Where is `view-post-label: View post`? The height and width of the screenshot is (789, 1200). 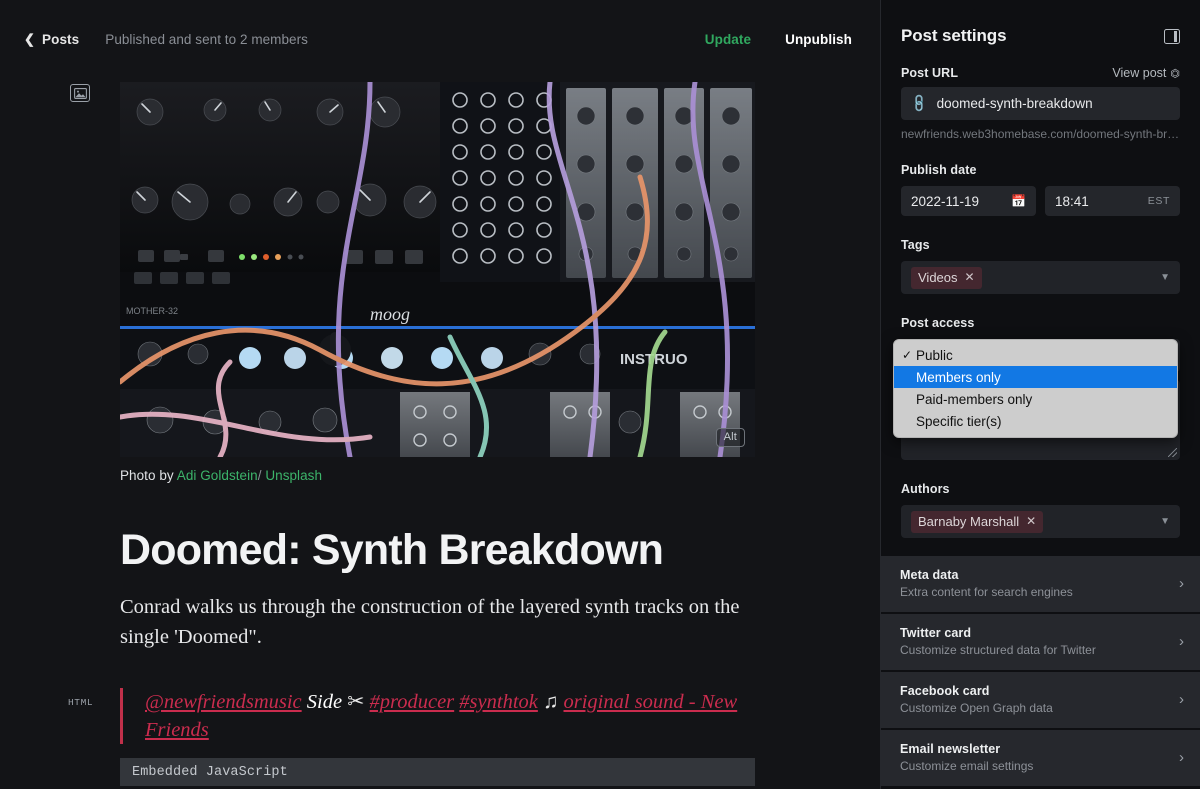
view-post-label: View post is located at coordinates (1139, 73).